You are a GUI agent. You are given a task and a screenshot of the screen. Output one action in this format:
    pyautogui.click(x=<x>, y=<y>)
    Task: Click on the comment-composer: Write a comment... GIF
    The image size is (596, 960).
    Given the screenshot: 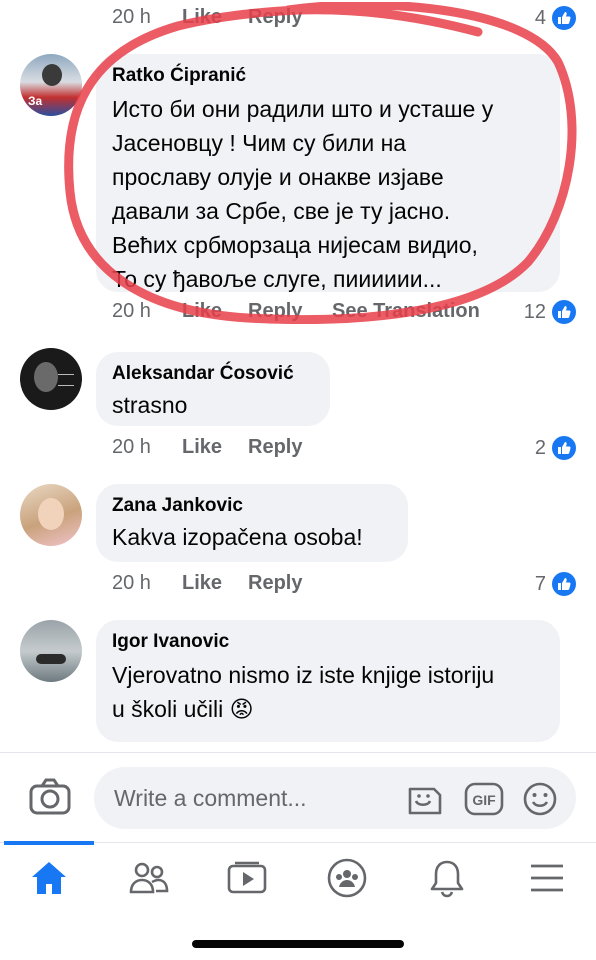 What is the action you would take?
    pyautogui.click(x=298, y=797)
    